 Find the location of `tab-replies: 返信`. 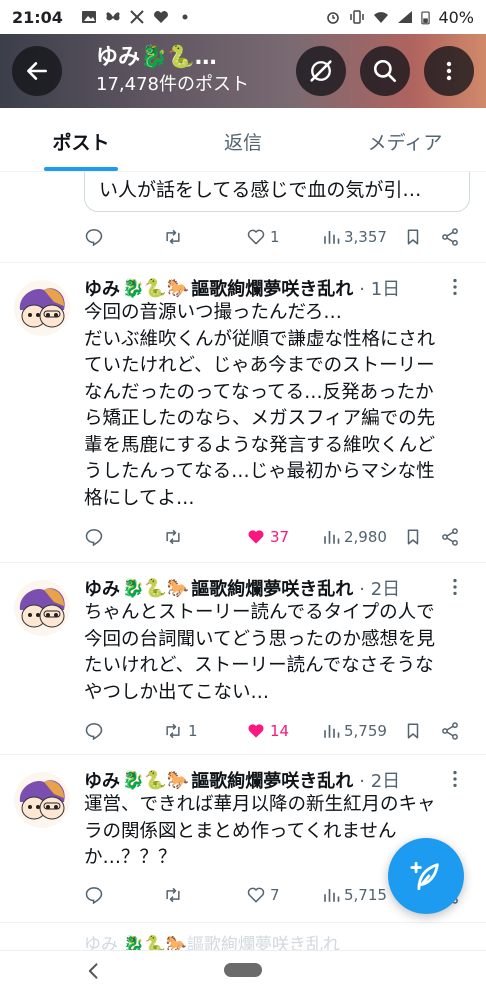

tab-replies: 返信 is located at coordinates (243, 139).